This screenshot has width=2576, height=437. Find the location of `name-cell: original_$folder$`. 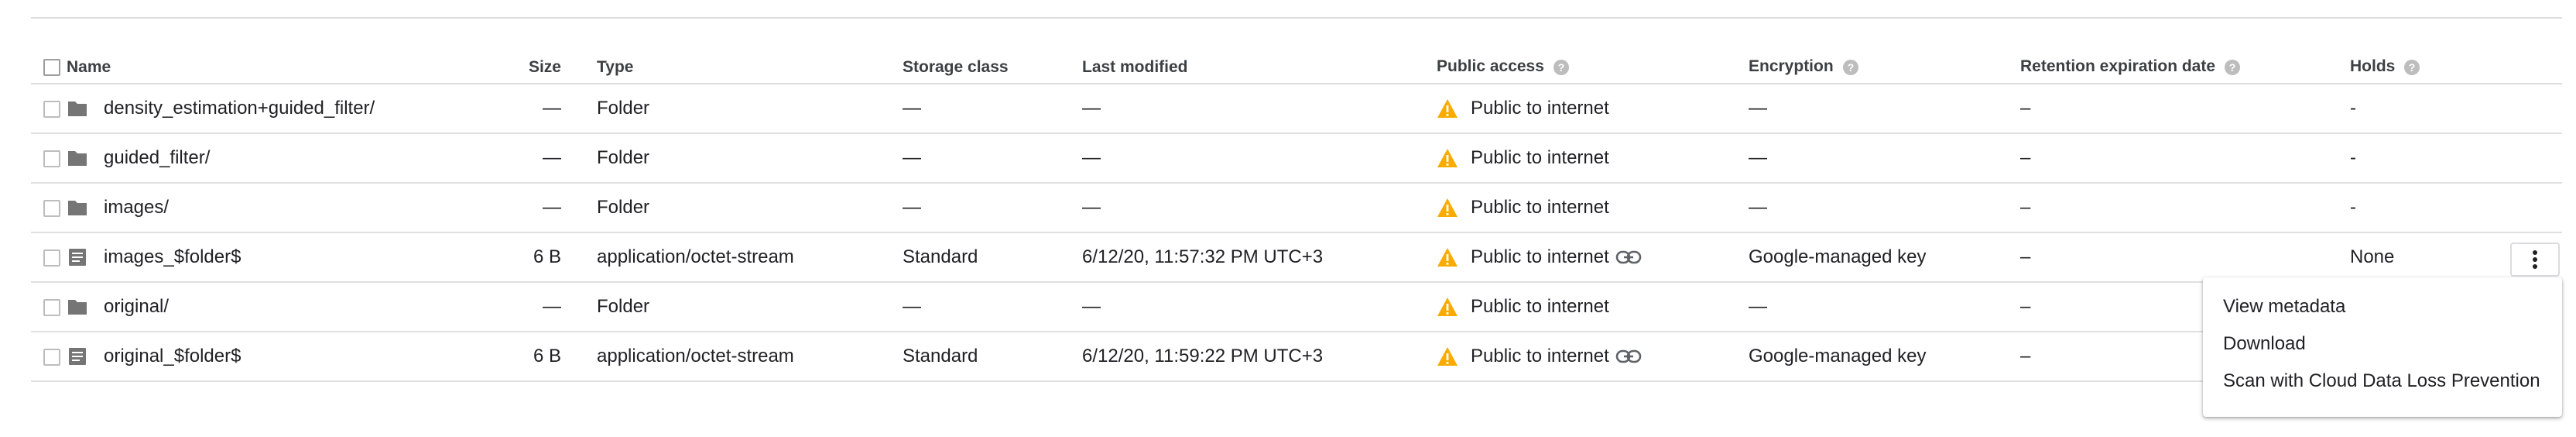

name-cell: original_$folder$ is located at coordinates (277, 356).